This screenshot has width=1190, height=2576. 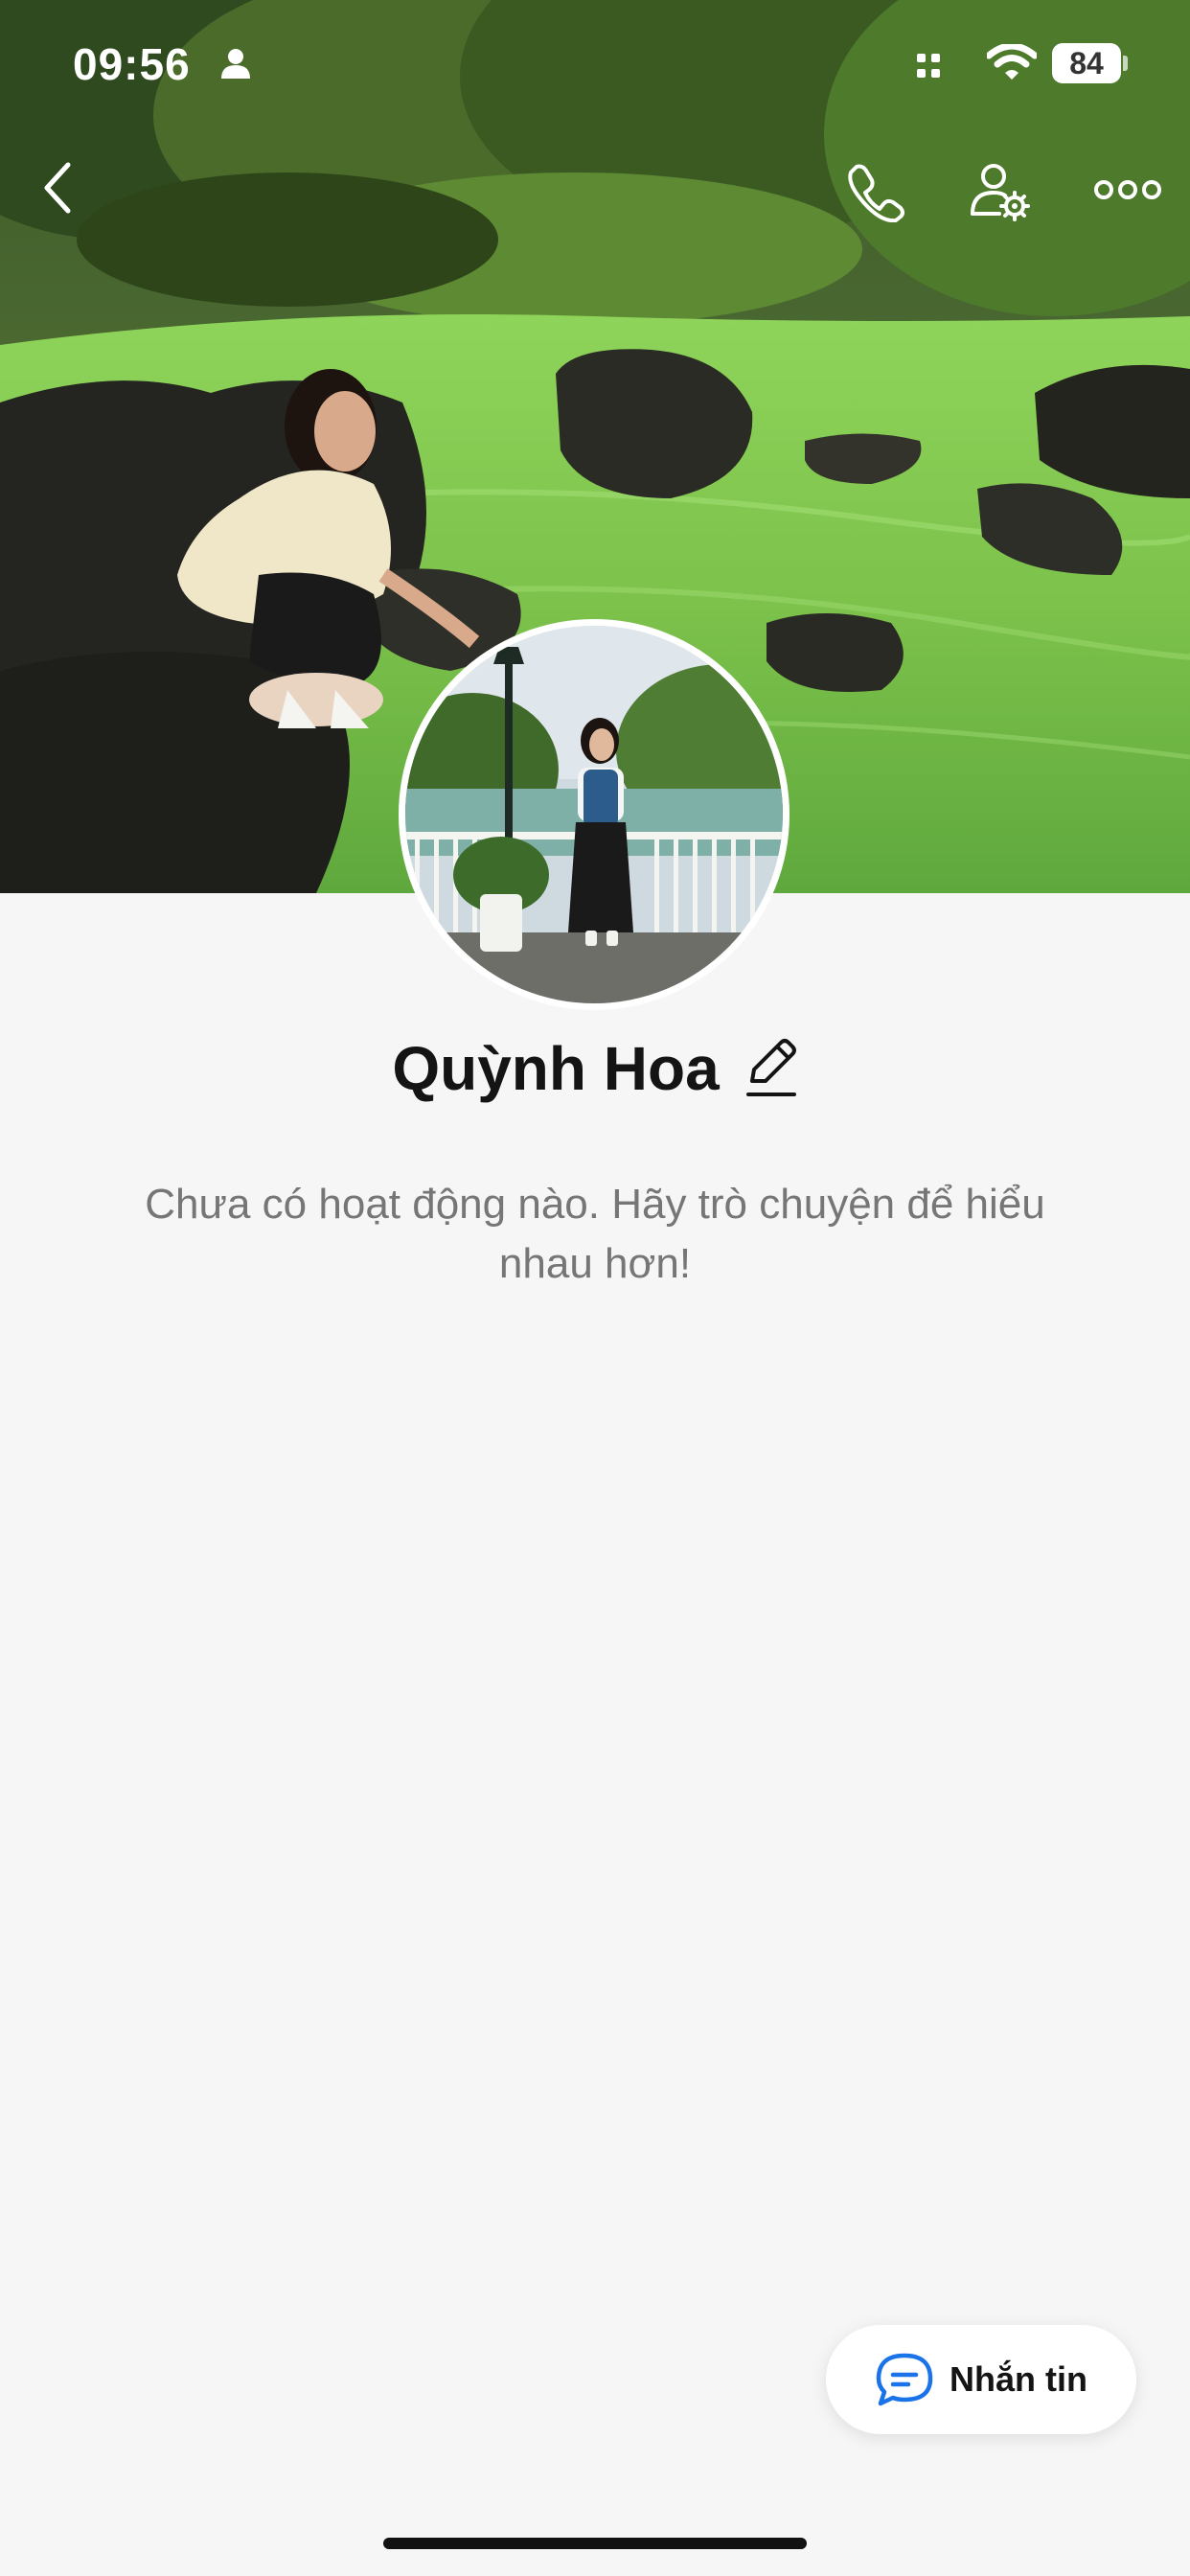 I want to click on battery-level: 84, so click(x=1087, y=63).